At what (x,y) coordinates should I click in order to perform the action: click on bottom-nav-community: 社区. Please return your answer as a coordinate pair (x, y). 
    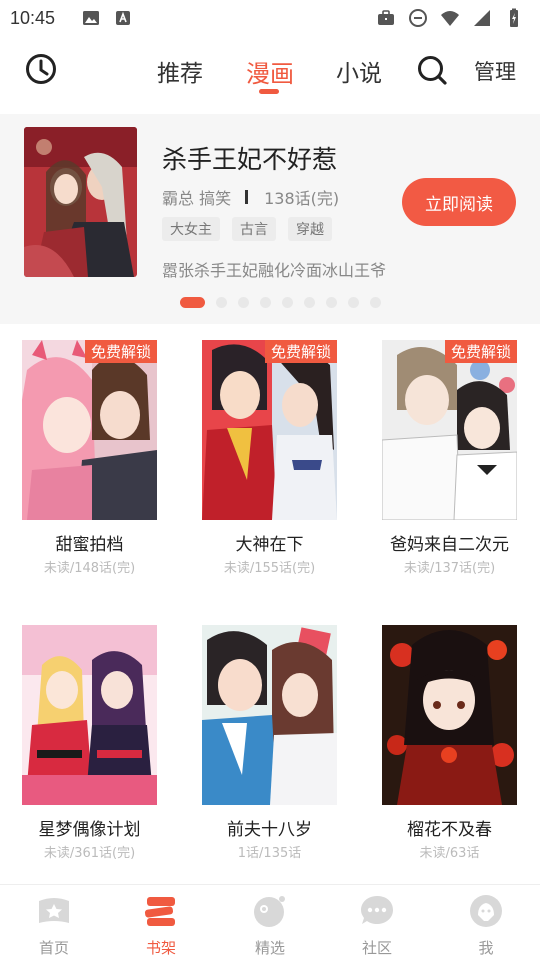
    Looking at the image, I should click on (377, 925).